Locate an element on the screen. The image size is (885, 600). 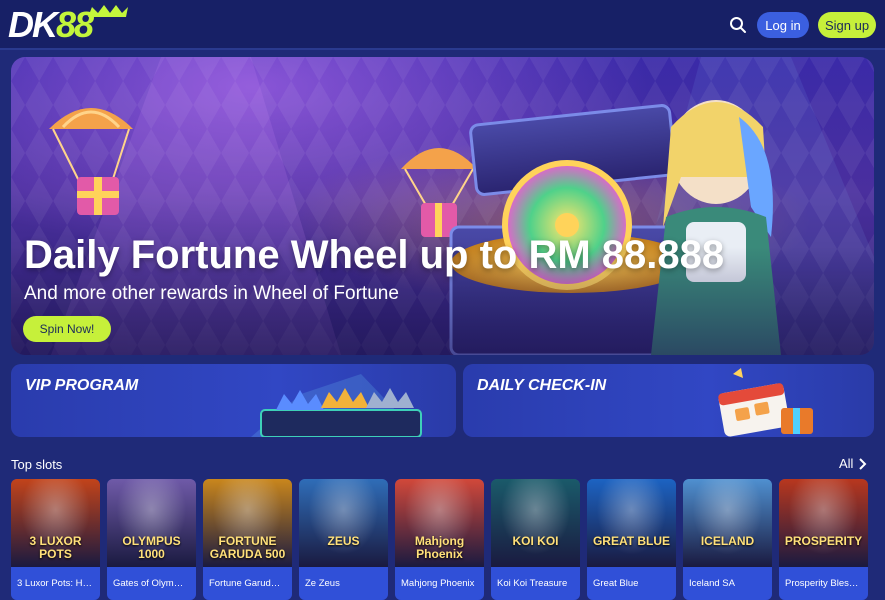
slot-game-logo: ICELAND is located at coordinates (727, 541).